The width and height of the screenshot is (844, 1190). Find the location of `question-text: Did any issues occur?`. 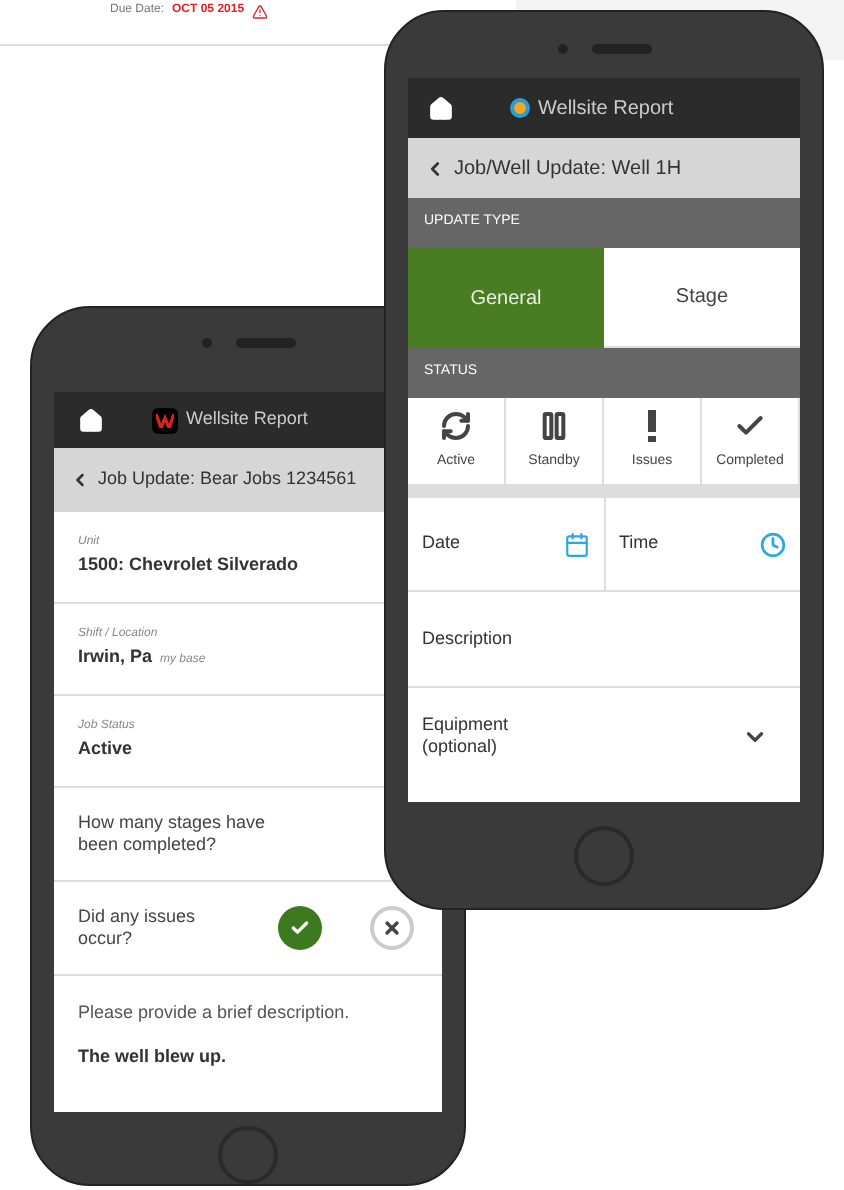

question-text: Did any issues occur? is located at coordinates (138, 928).